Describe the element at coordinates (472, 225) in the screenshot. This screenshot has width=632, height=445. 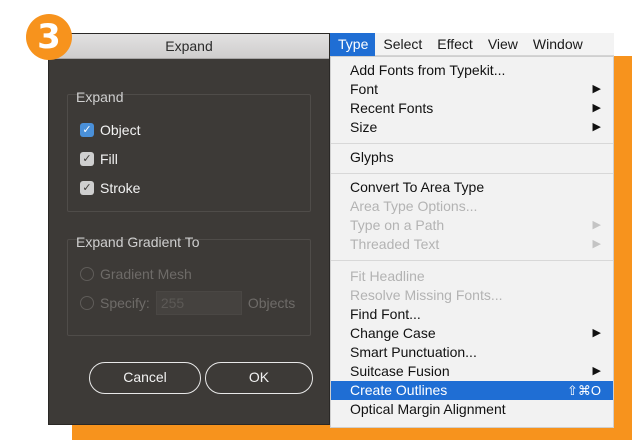
I see `menu-item-type-on-path: Type on a Path ▶` at that location.